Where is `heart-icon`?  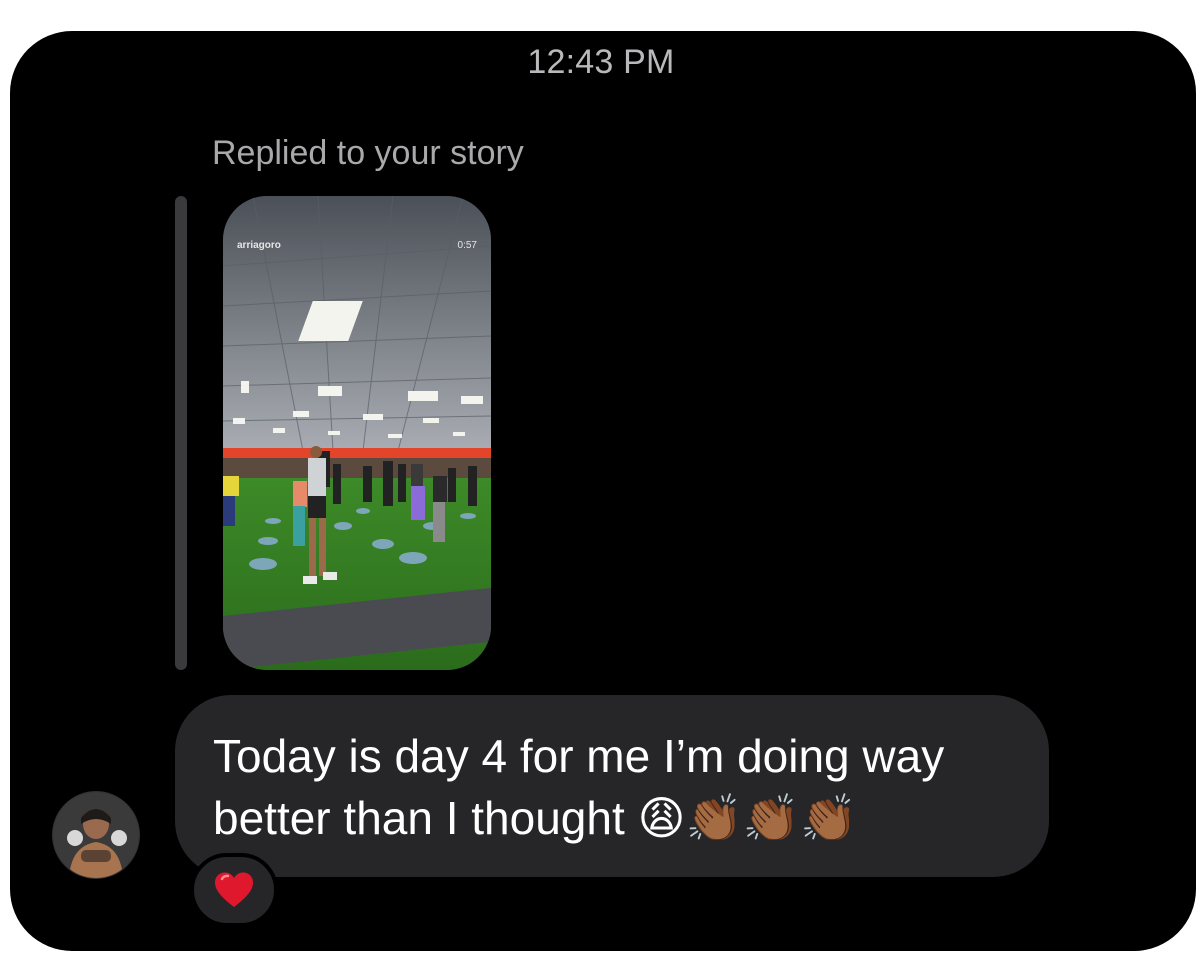 heart-icon is located at coordinates (234, 889).